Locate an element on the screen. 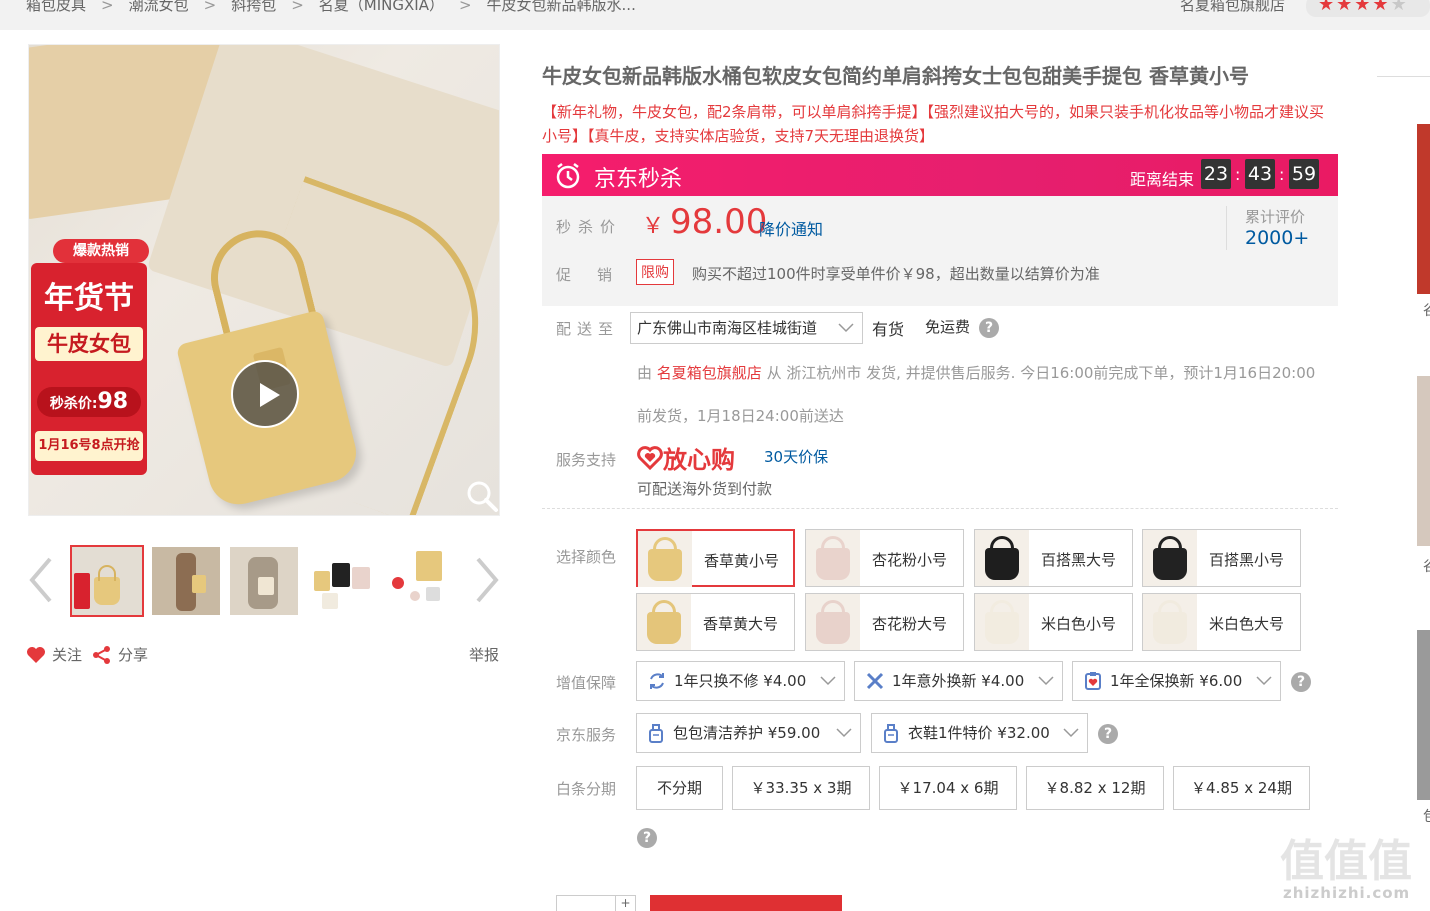 The height and width of the screenshot is (911, 1430). breadcrumb-item: 名夏（MINGXIA） is located at coordinates (381, 7).